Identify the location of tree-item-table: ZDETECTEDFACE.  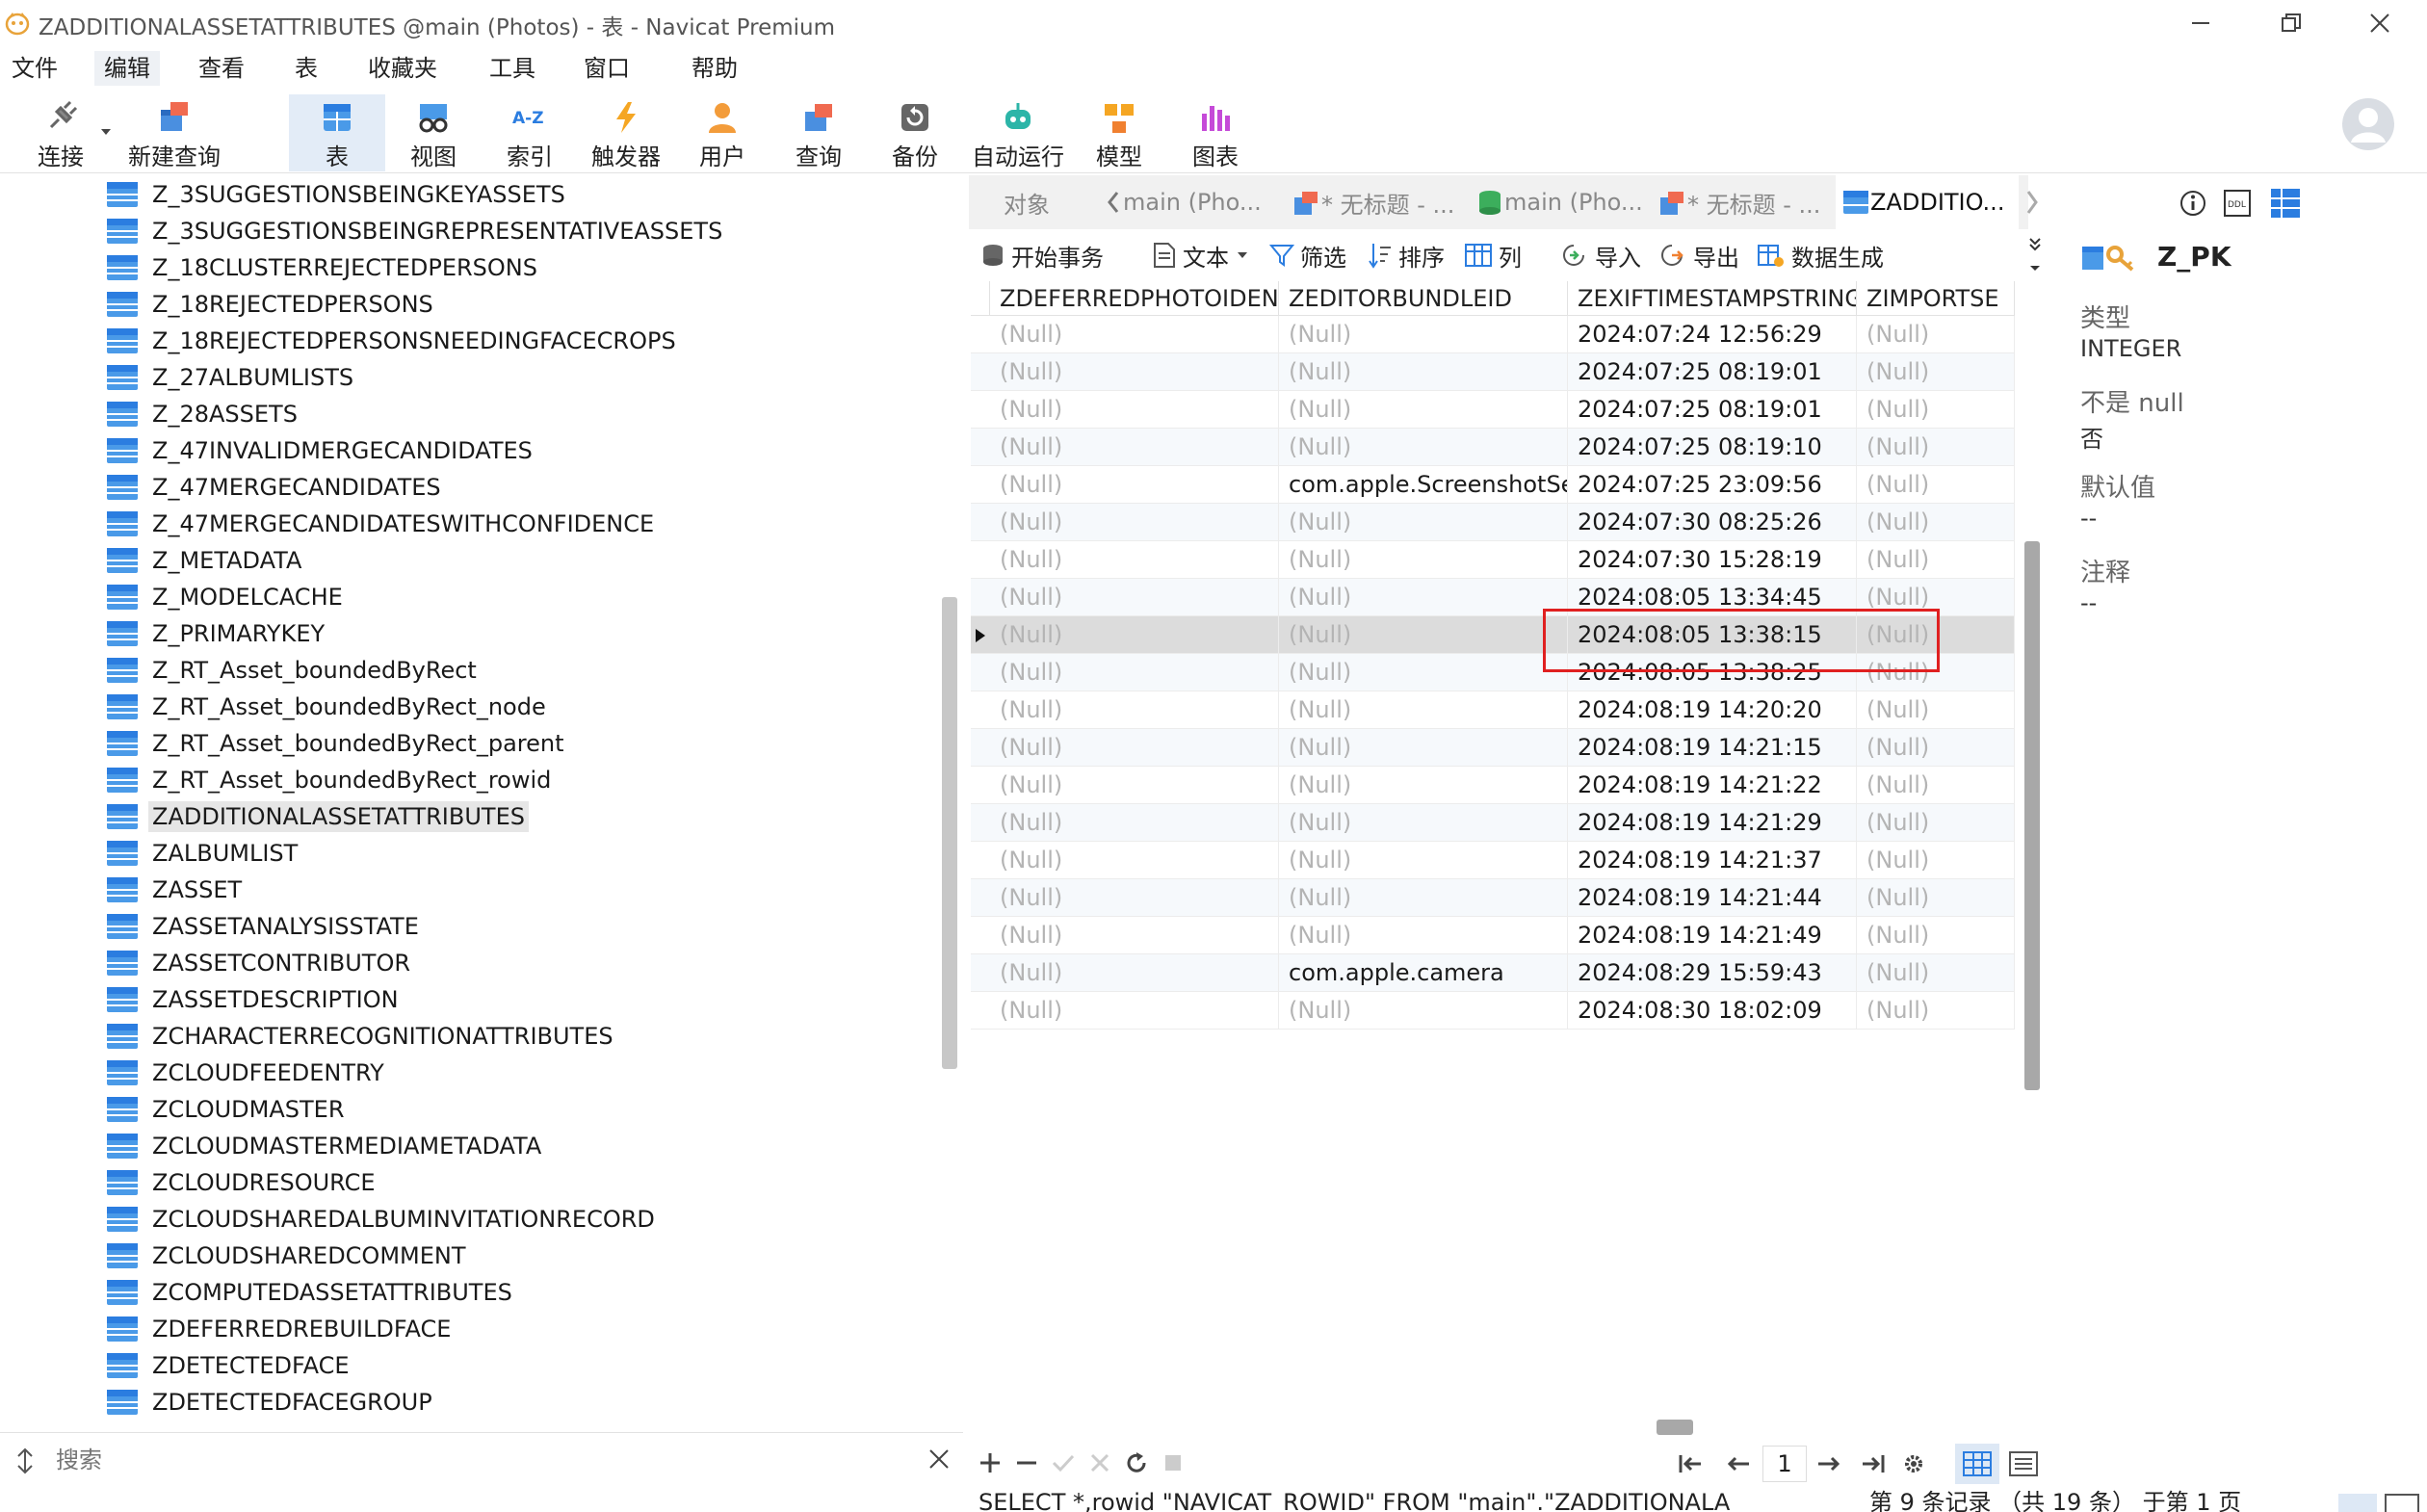
(229, 1365).